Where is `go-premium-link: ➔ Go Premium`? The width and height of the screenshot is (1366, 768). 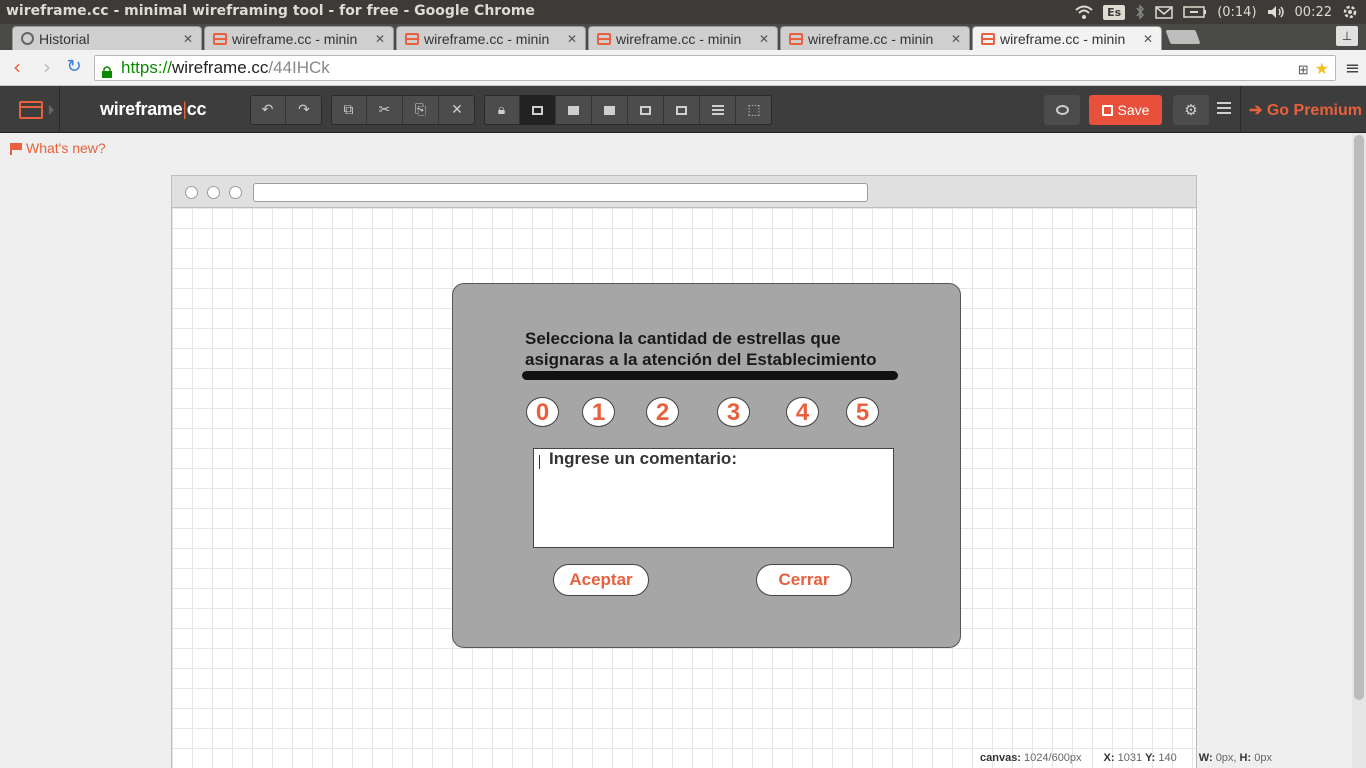
go-premium-link: ➔ Go Premium is located at coordinates (1305, 110).